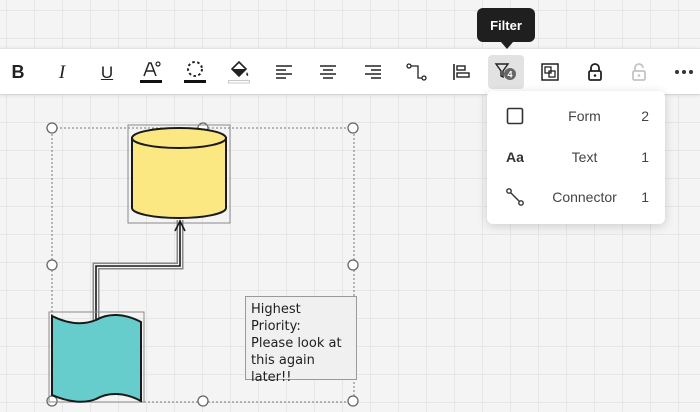 The height and width of the screenshot is (412, 700). I want to click on connector-style-button, so click(417, 72).